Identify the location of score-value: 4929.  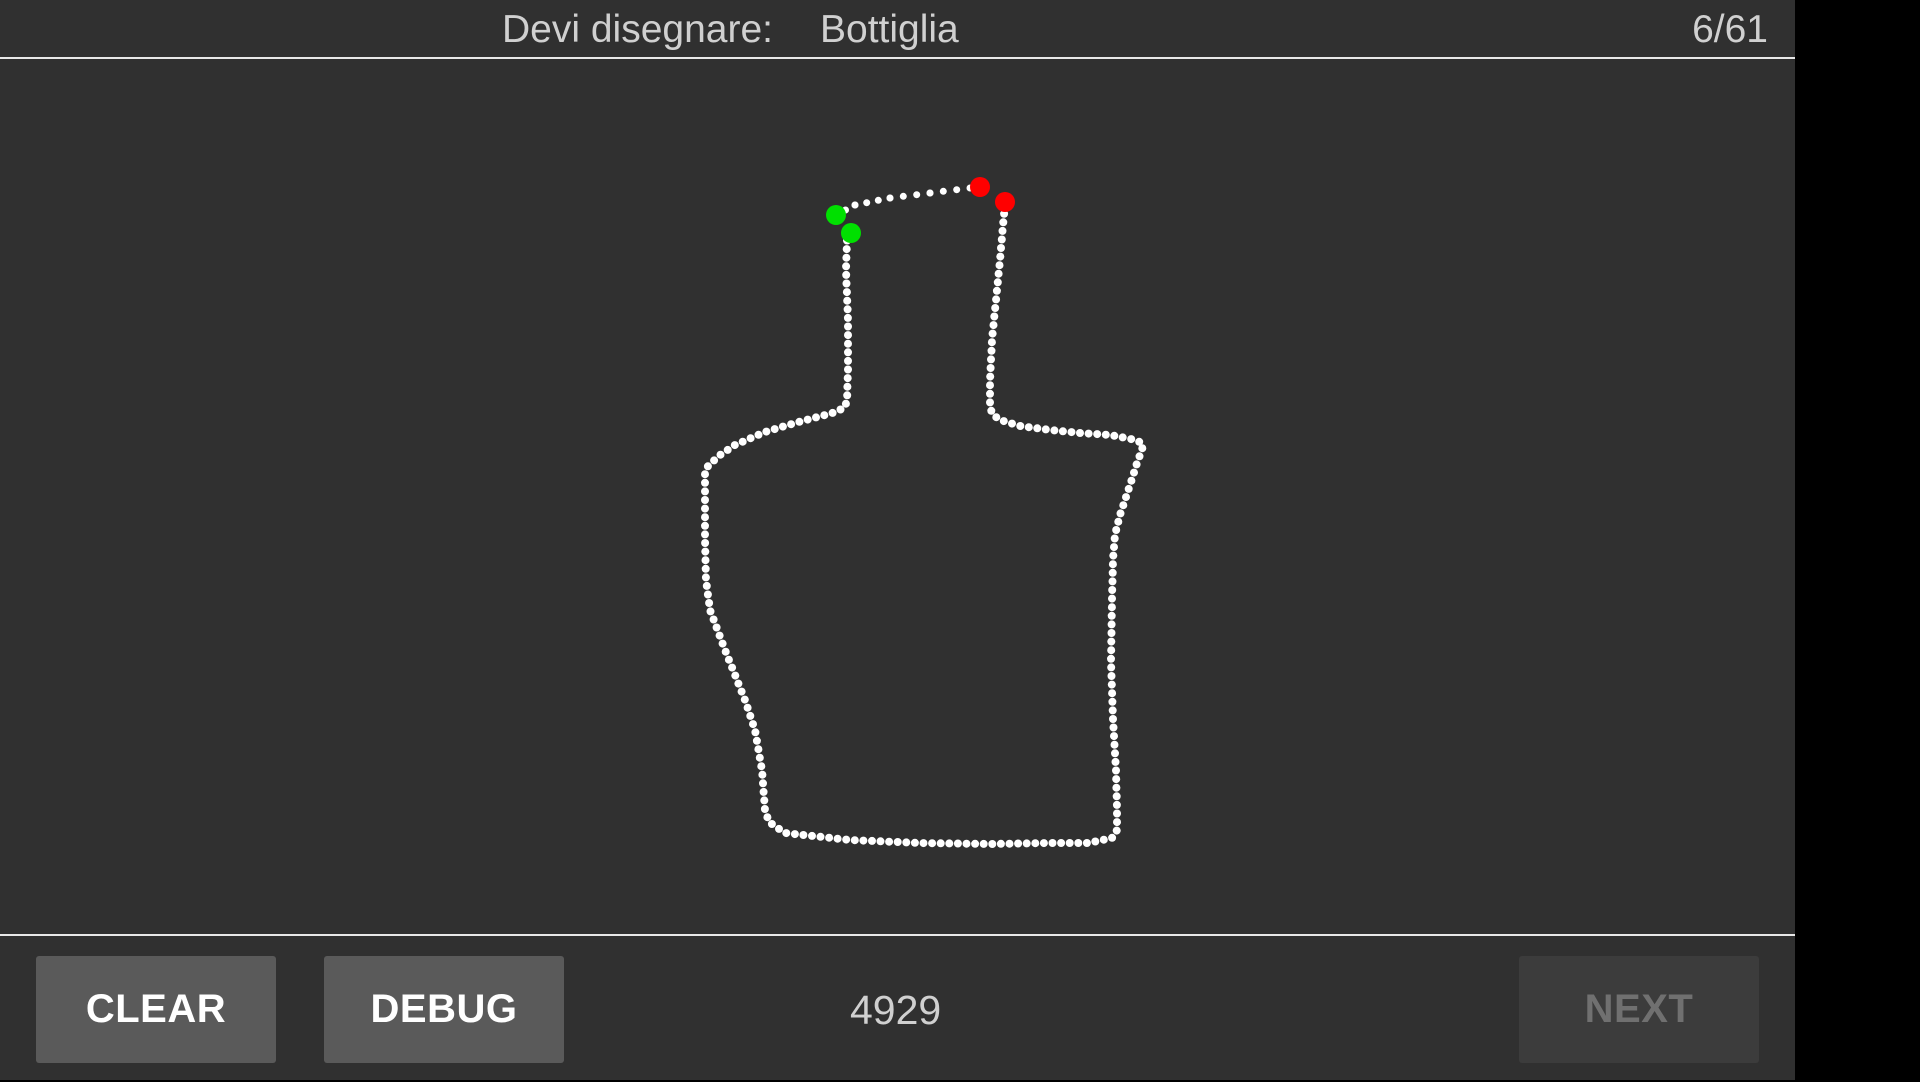
(896, 1010).